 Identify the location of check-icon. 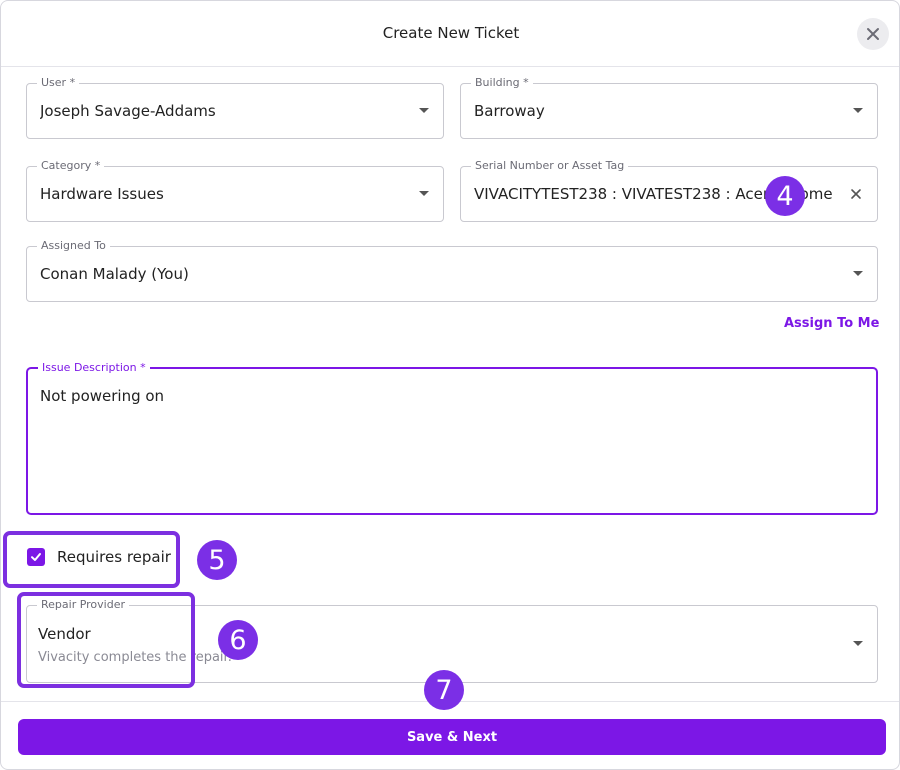
(36, 557).